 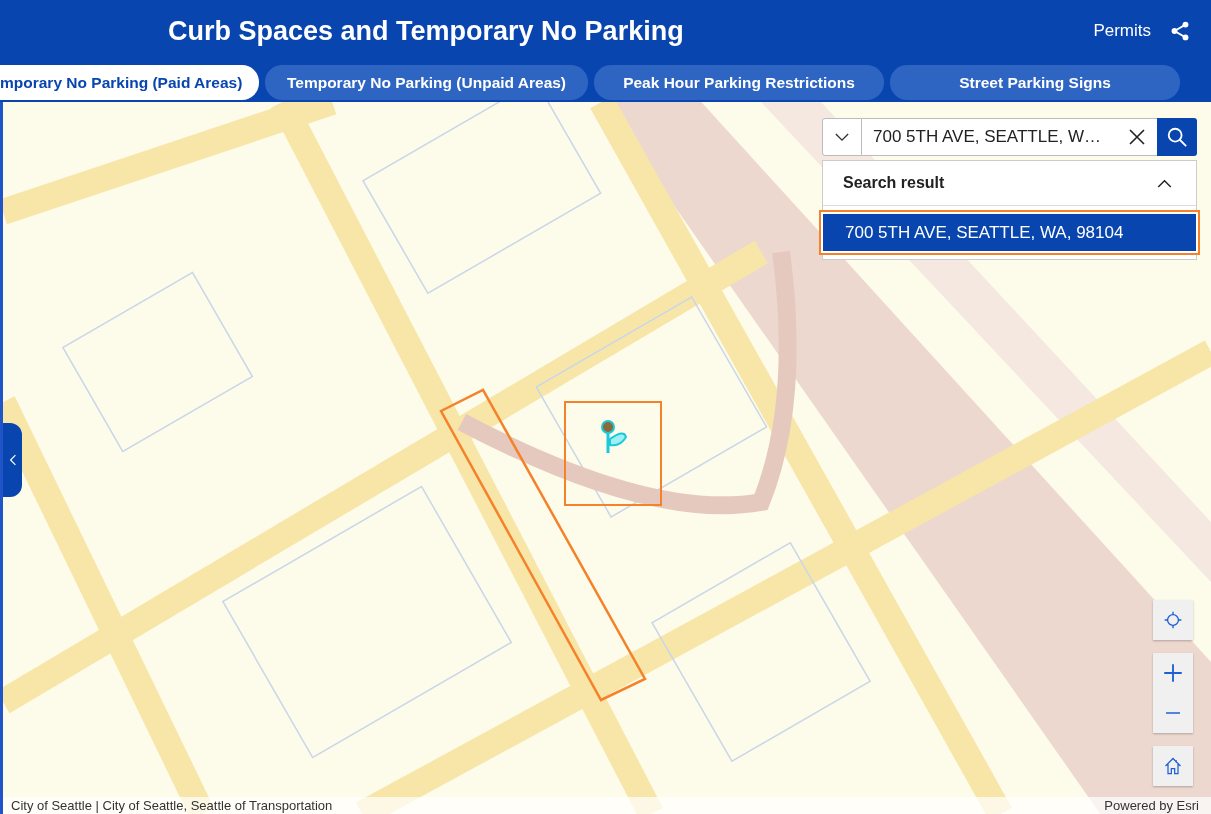 I want to click on powered-by-link: Powered by Esri, so click(x=1151, y=805).